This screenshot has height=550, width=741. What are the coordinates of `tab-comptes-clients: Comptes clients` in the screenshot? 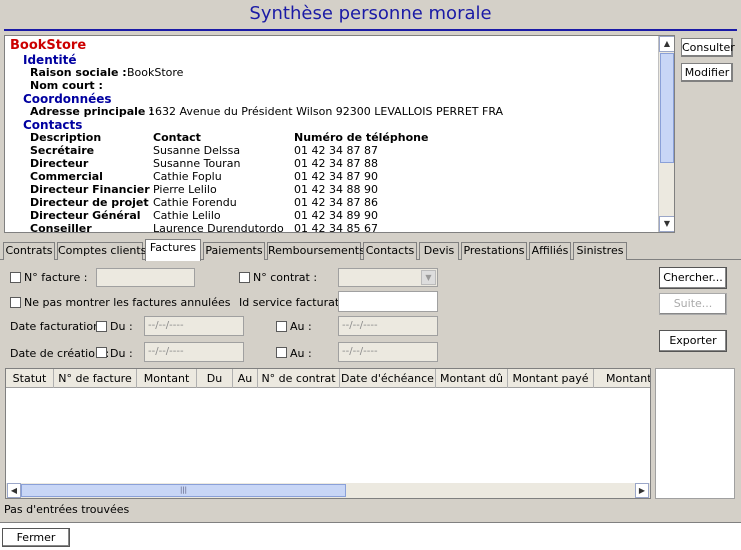 It's located at (101, 251).